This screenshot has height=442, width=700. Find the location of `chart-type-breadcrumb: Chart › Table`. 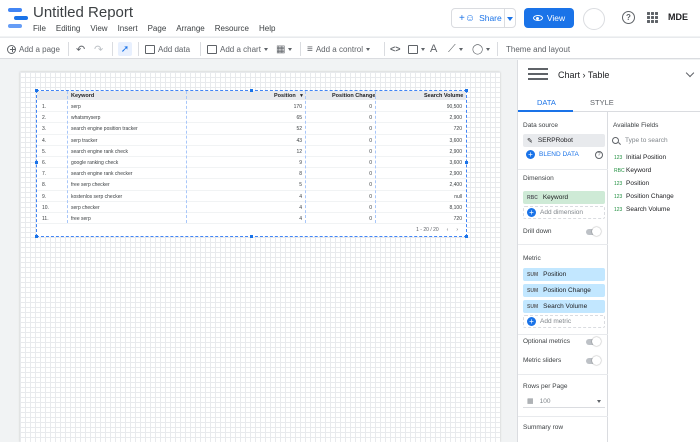

chart-type-breadcrumb: Chart › Table is located at coordinates (583, 75).